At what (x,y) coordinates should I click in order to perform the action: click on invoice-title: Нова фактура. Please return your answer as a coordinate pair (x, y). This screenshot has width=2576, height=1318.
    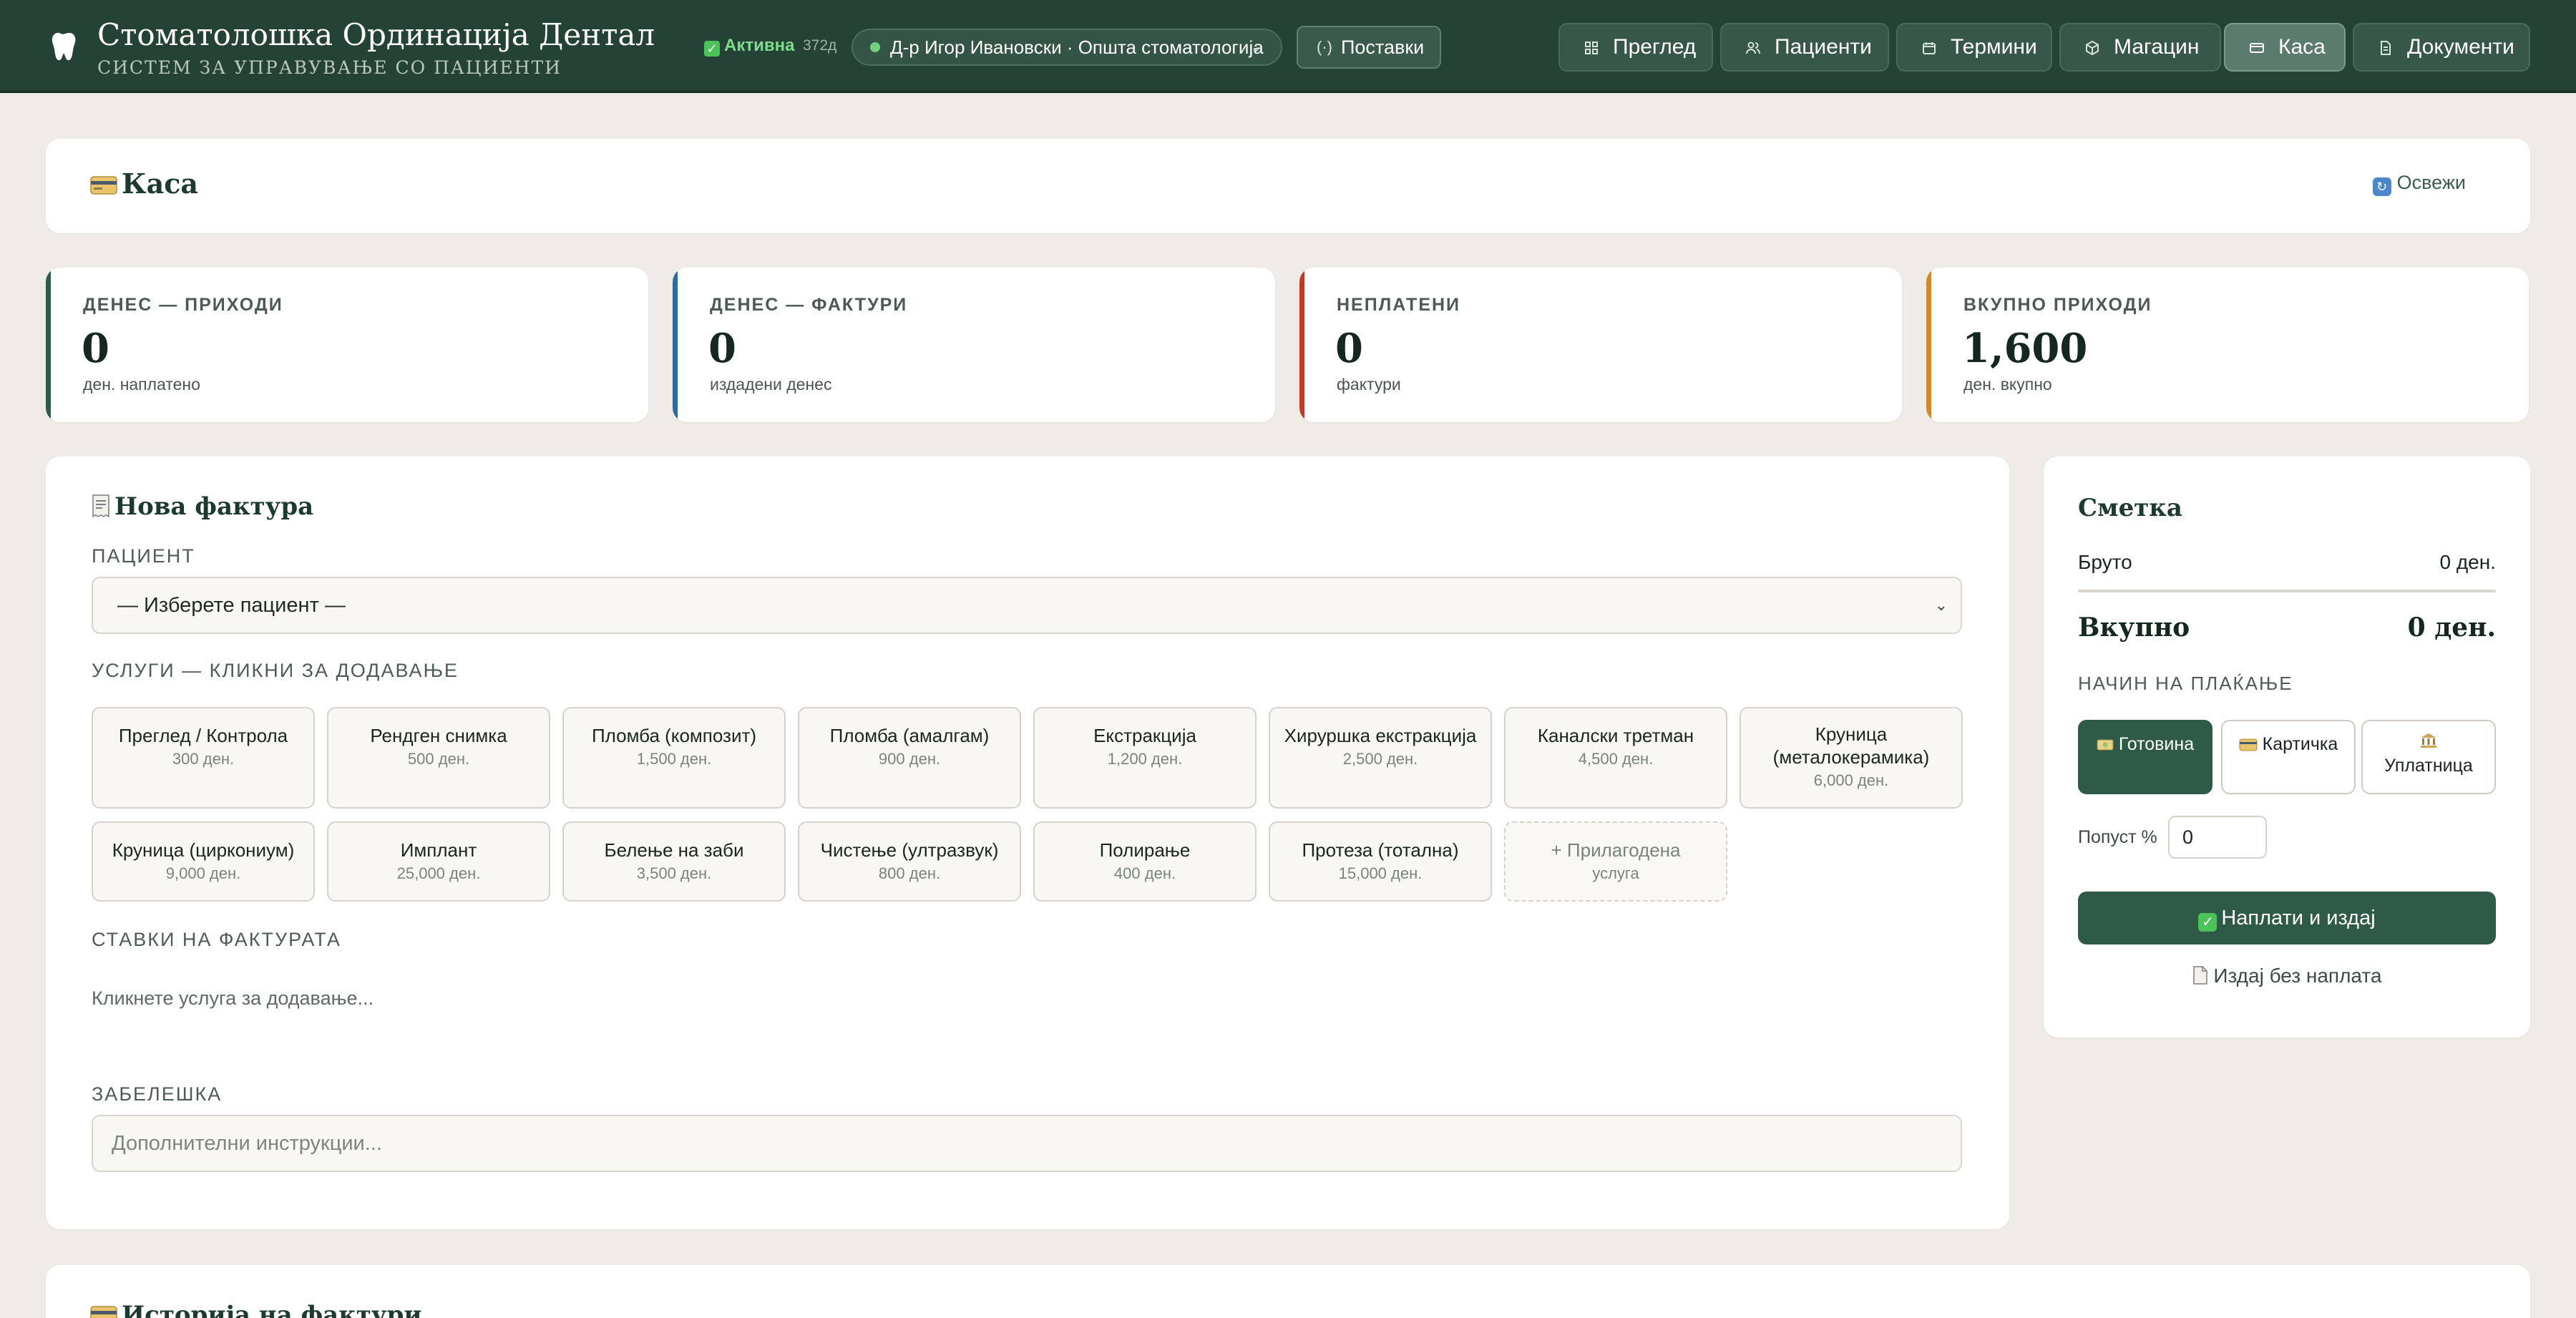
    Looking at the image, I should click on (202, 506).